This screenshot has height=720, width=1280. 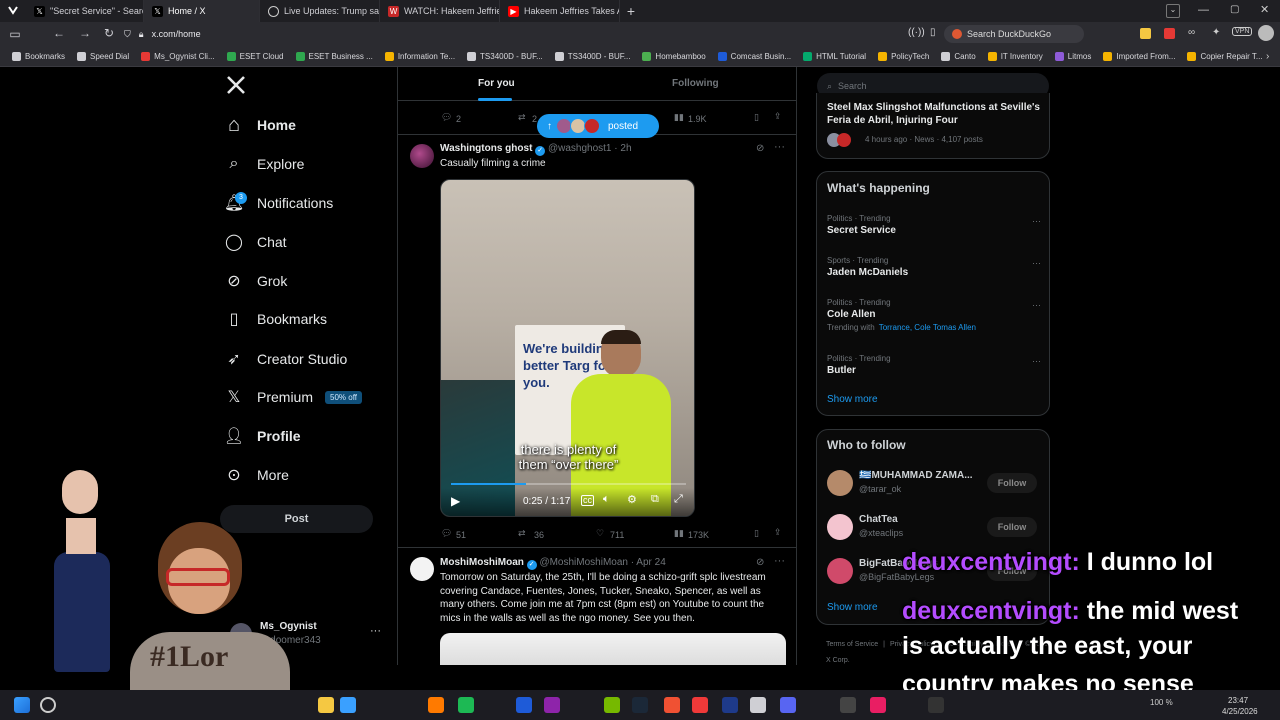 What do you see at coordinates (59, 33) in the screenshot?
I see `back-button: ←` at bounding box center [59, 33].